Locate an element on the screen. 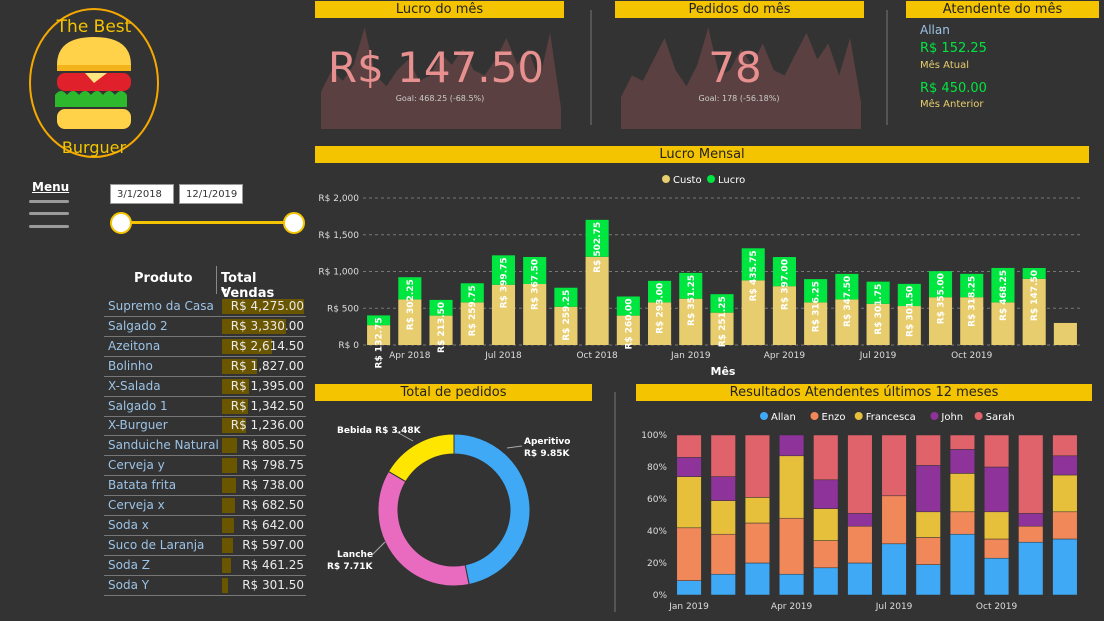 The height and width of the screenshot is (621, 1104). kpi-lucro-card: R$ 147.50 Goal: 468.25 (-68.5%) is located at coordinates (445, 74).